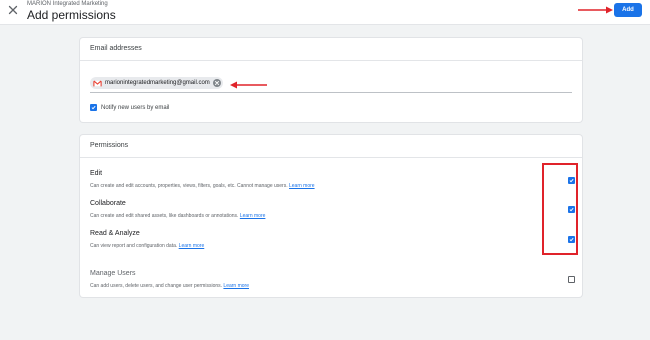 This screenshot has height=340, width=650. I want to click on permission-label: Collaborate, so click(108, 203).